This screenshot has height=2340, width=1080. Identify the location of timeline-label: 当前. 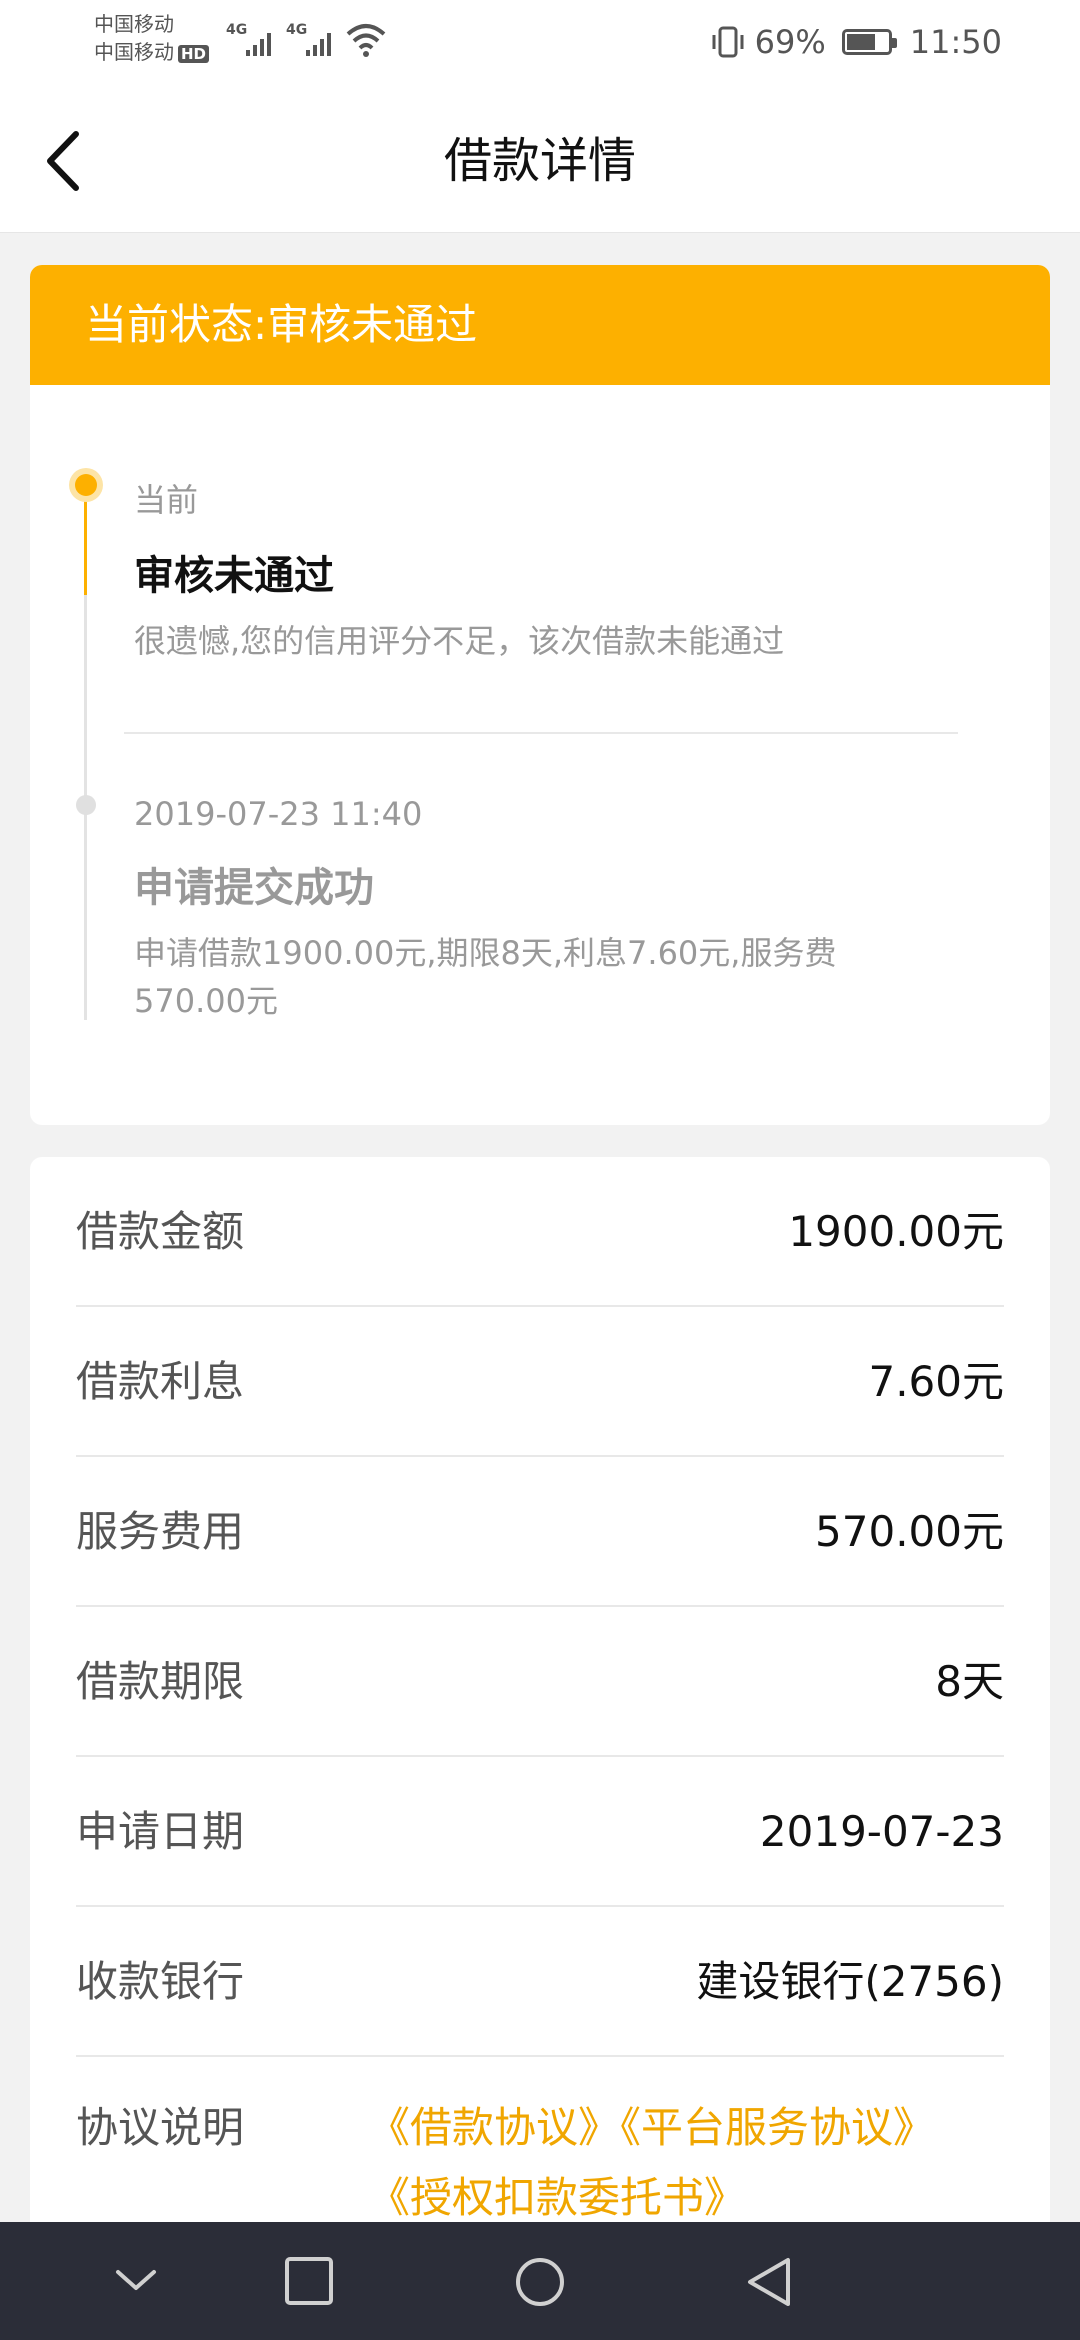
(166, 500).